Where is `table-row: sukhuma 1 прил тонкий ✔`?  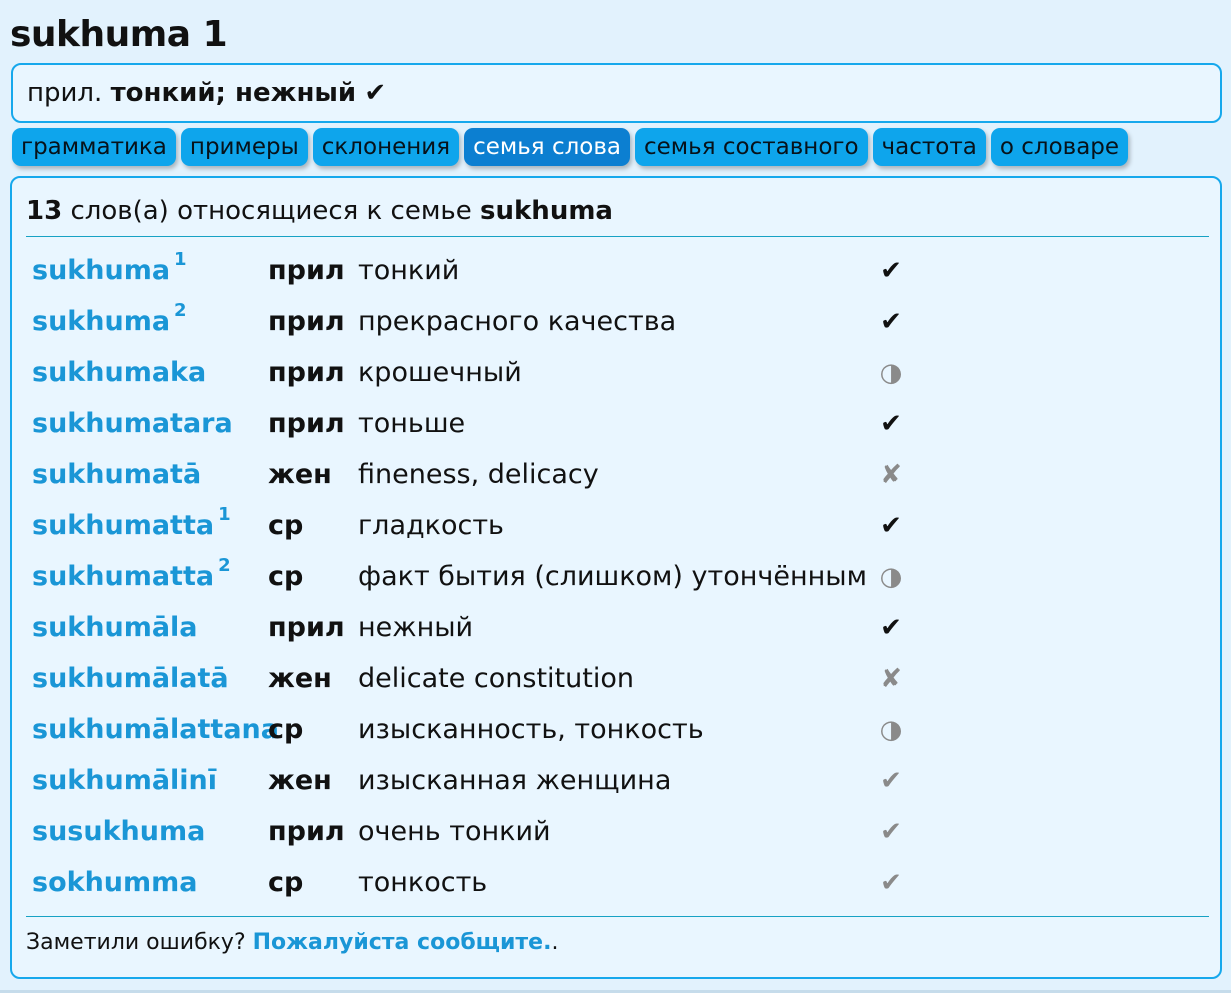 table-row: sukhuma 1 прил тонкий ✔ is located at coordinates (582, 275).